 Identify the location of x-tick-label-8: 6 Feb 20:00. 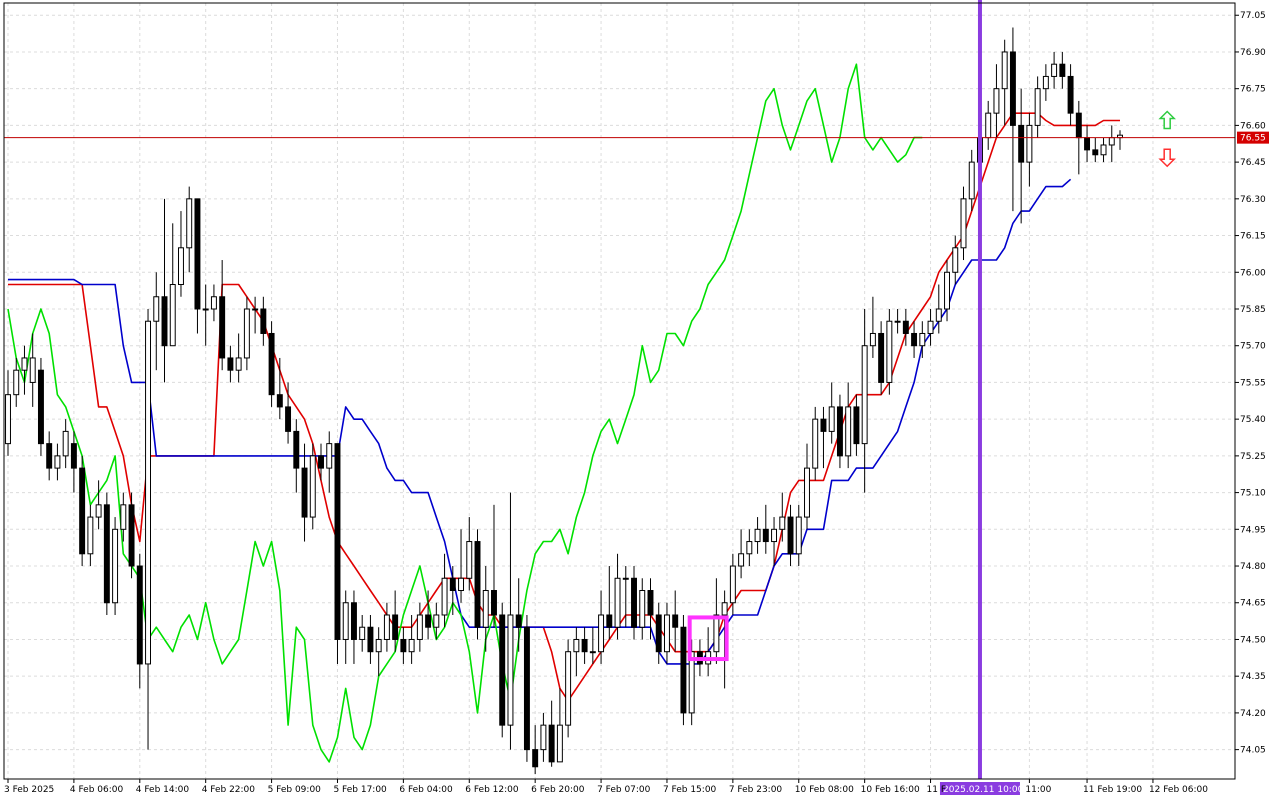
(558, 790).